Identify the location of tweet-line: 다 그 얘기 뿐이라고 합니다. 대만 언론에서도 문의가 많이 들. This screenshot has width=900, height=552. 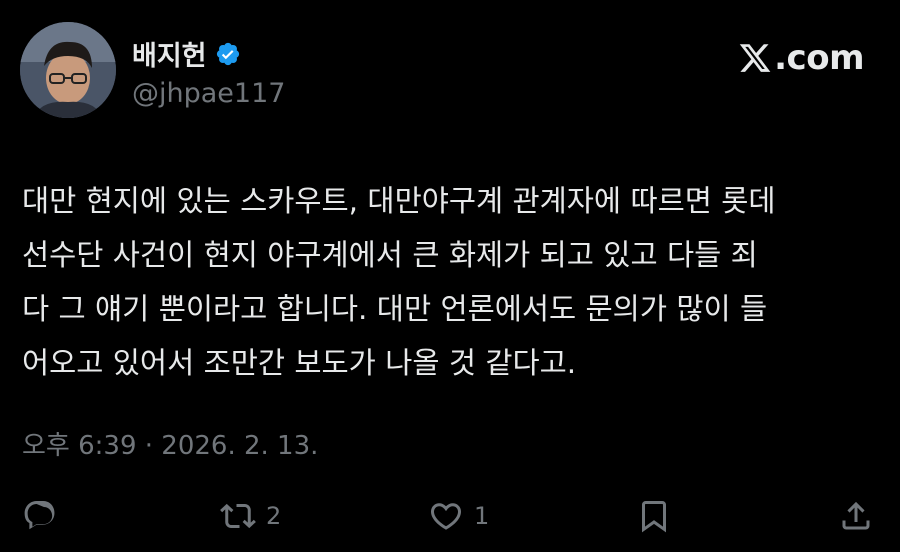
(395, 309).